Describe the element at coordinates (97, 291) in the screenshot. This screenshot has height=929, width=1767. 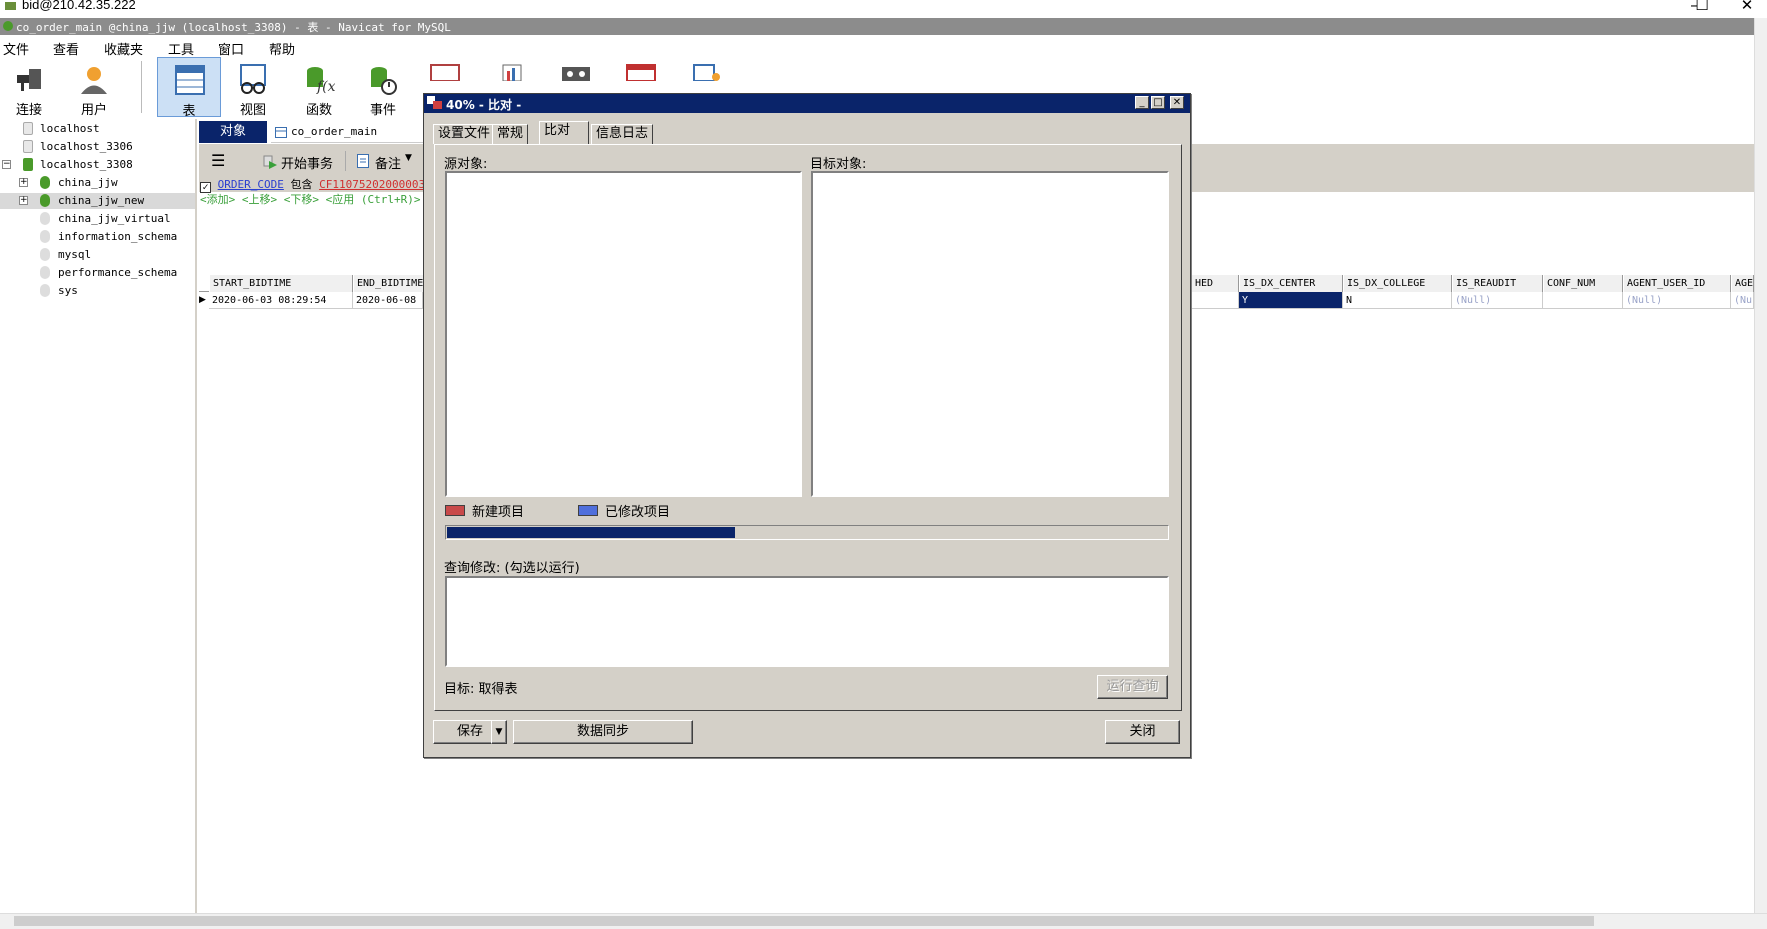
I see `tree-item-sys: sys` at that location.